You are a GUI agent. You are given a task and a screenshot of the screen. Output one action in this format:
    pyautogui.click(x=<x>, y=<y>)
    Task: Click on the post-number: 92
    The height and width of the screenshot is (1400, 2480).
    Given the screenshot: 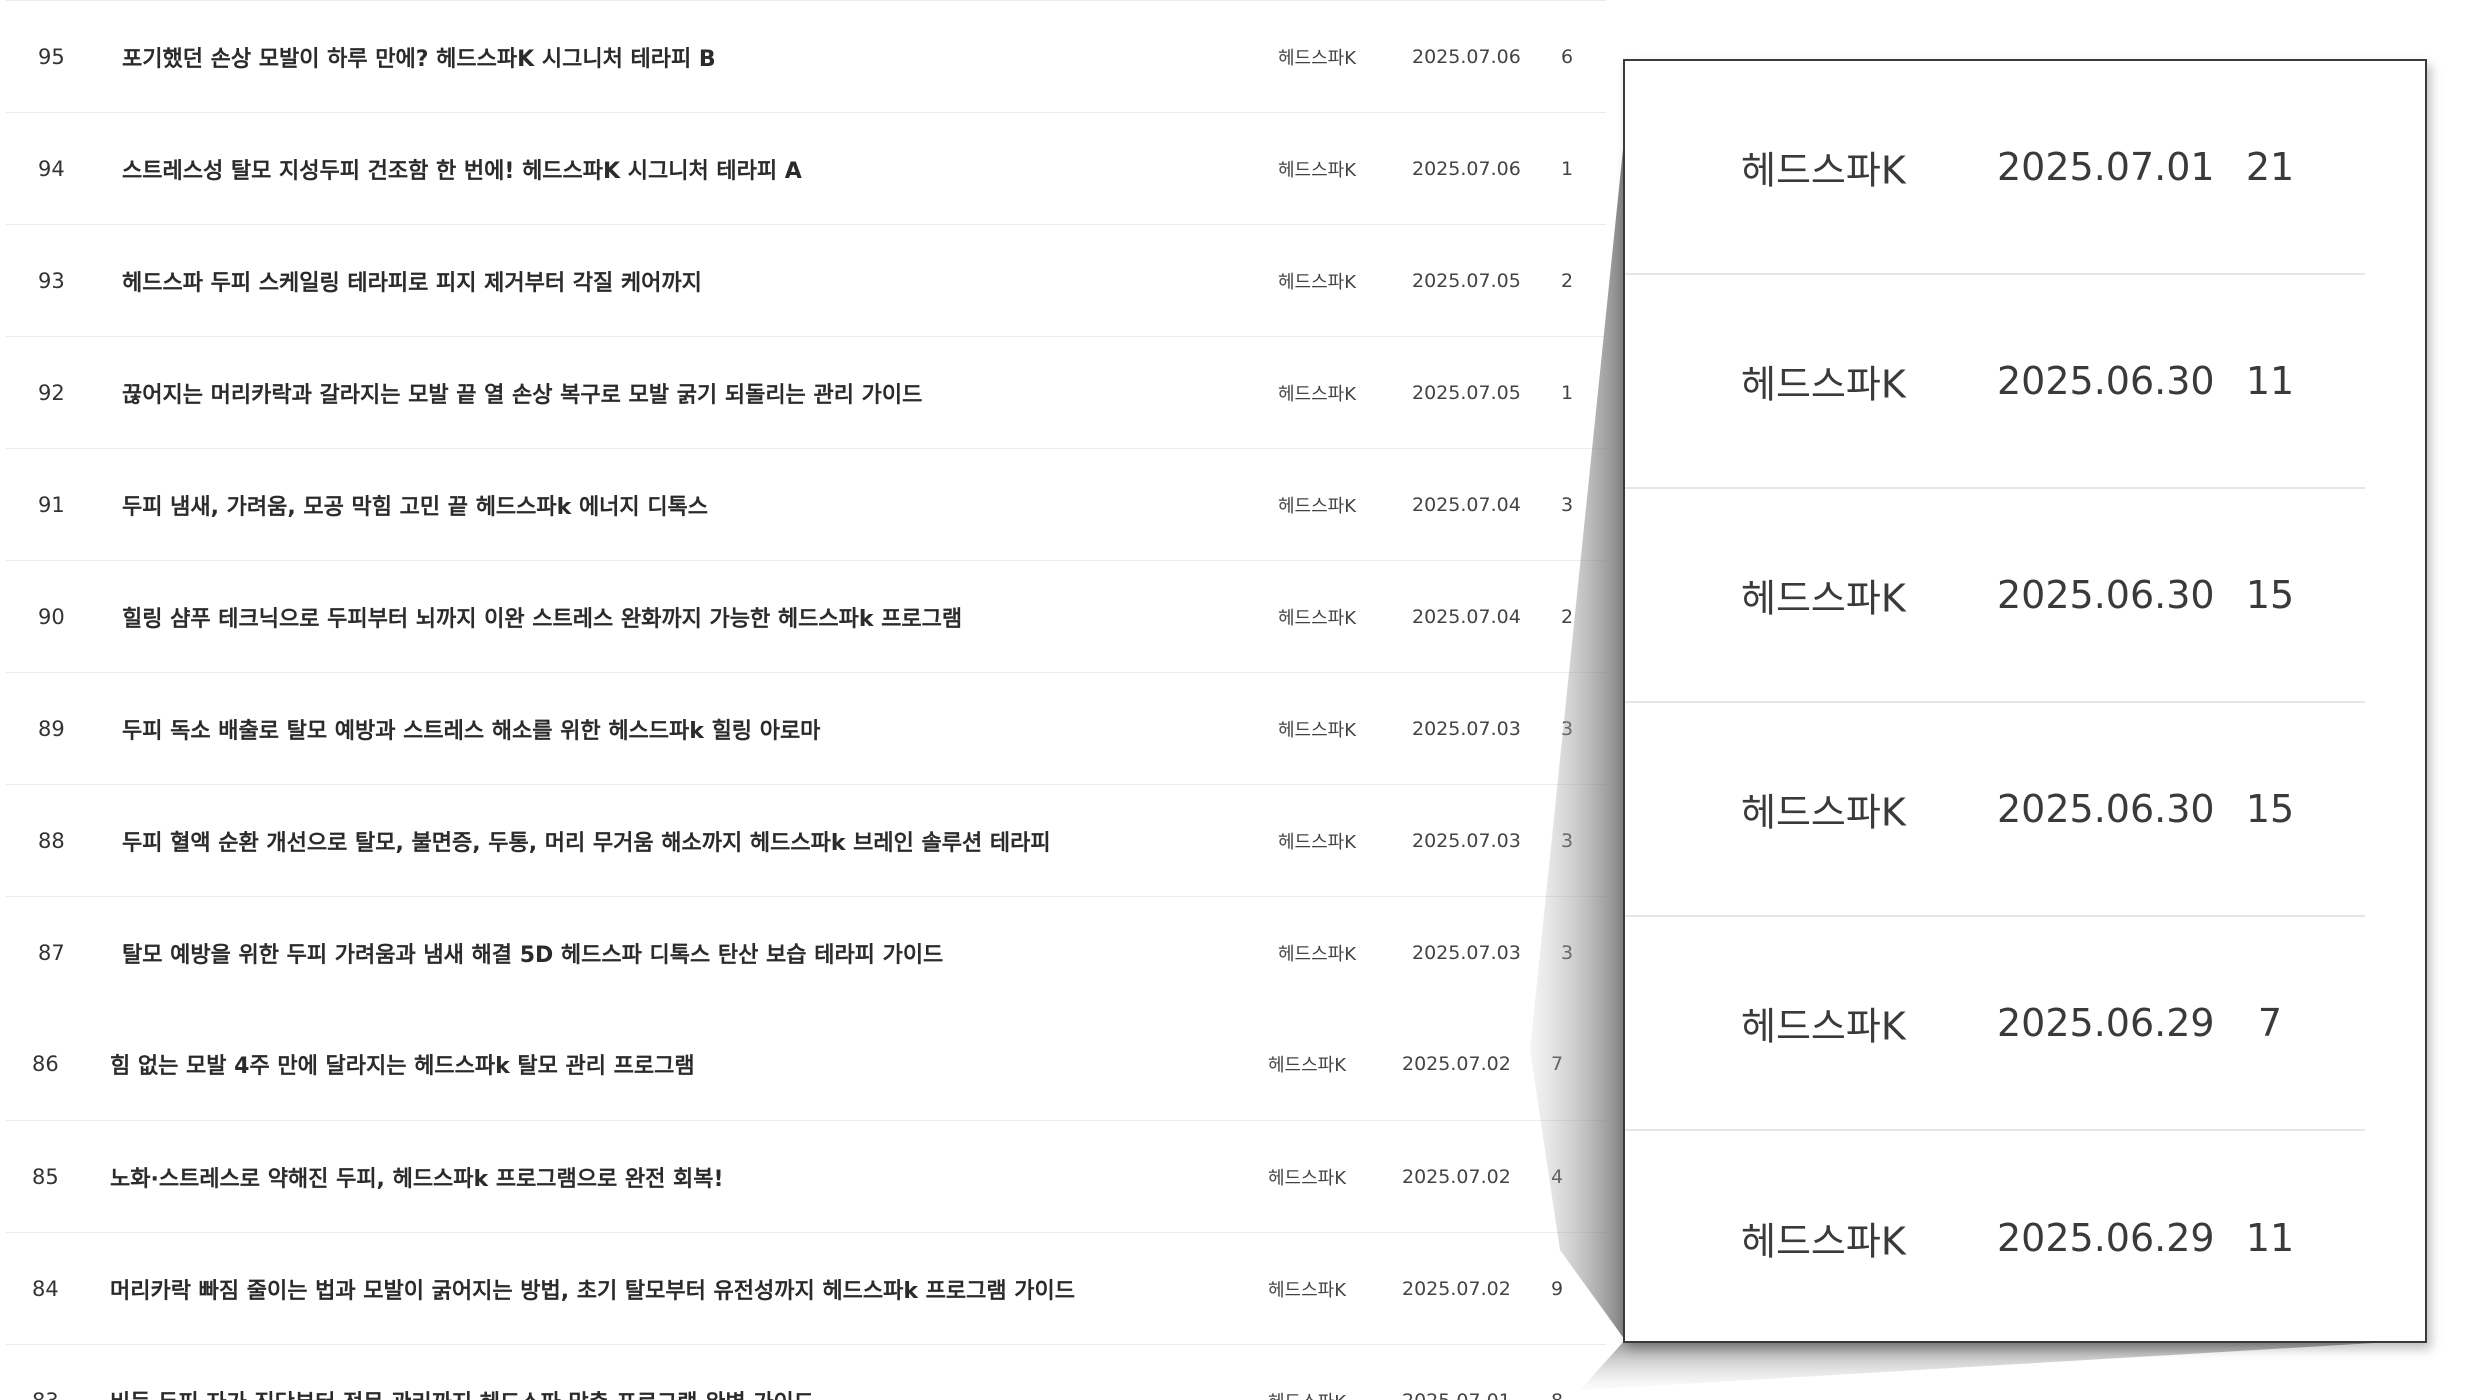 What is the action you would take?
    pyautogui.click(x=51, y=392)
    